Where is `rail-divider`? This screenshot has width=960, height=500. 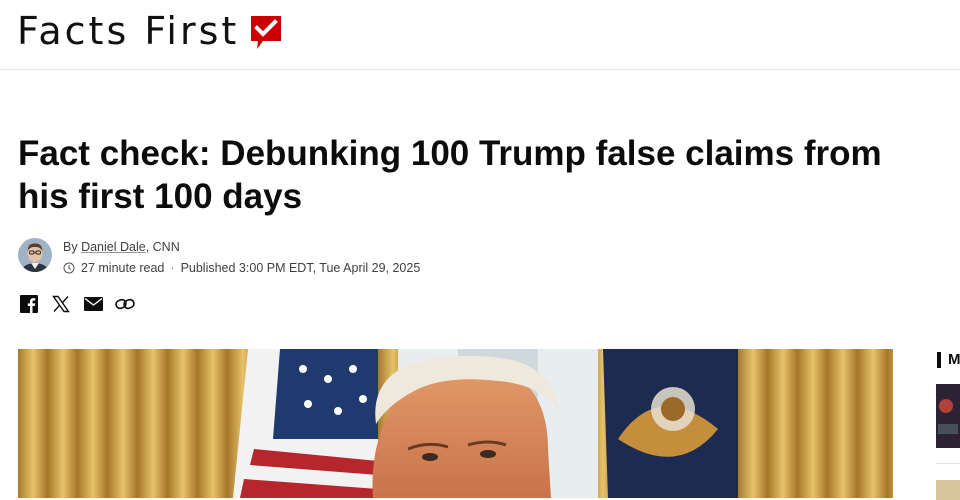 rail-divider is located at coordinates (948, 463).